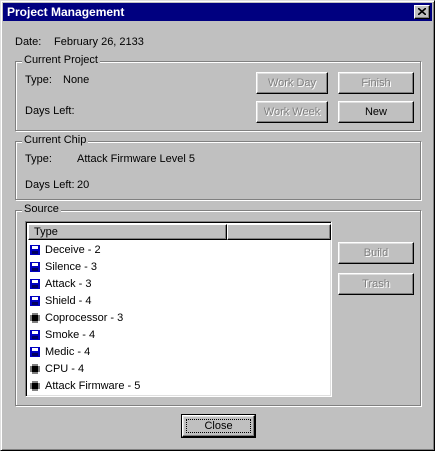 This screenshot has width=435, height=451. What do you see at coordinates (179, 283) in the screenshot?
I see `list-item: Attack - 3` at bounding box center [179, 283].